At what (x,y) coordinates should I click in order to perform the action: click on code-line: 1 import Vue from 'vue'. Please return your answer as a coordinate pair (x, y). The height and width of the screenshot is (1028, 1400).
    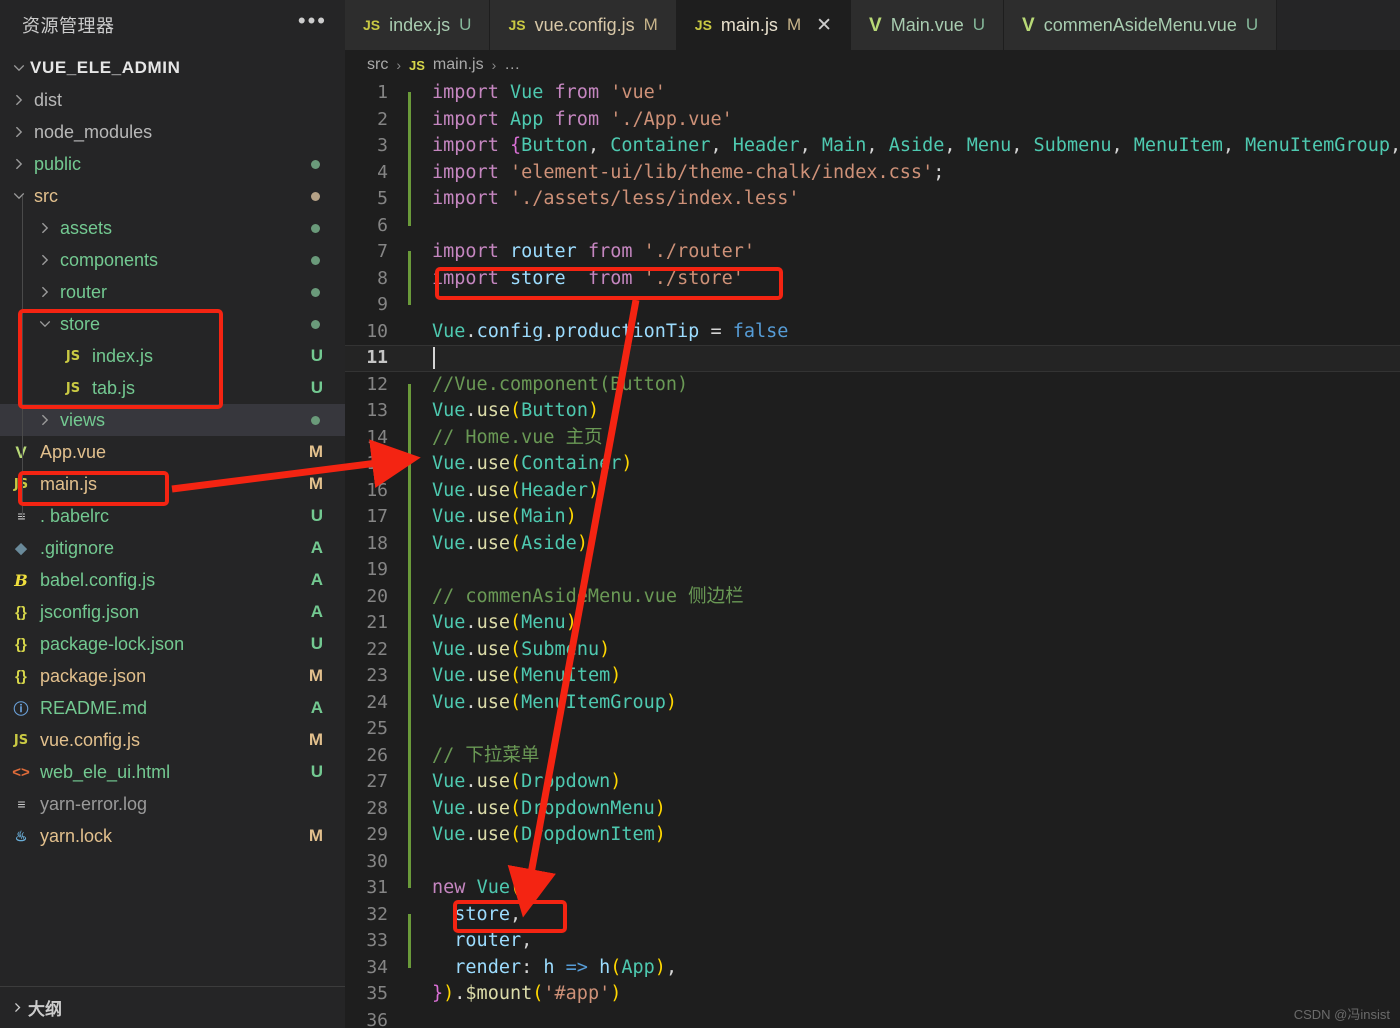
    Looking at the image, I should click on (872, 100).